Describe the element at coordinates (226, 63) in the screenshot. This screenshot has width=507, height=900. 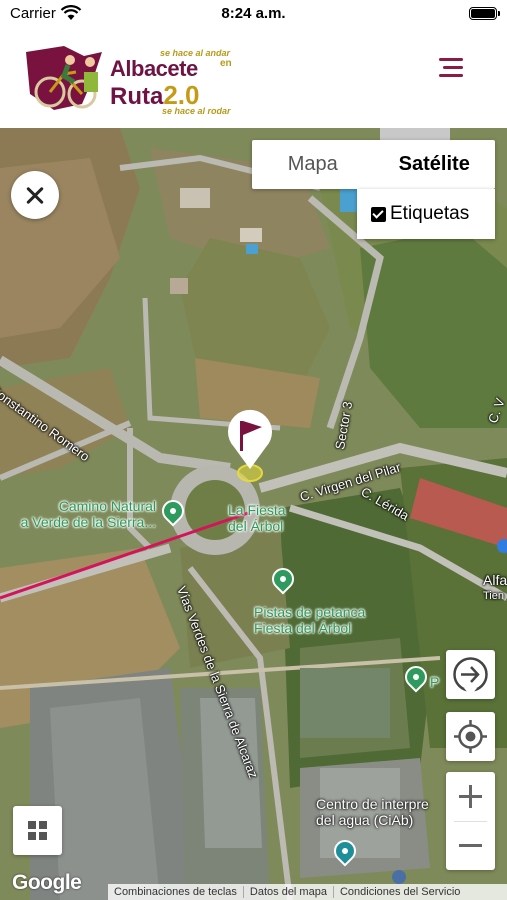
I see `logo-title-suffix: en` at that location.